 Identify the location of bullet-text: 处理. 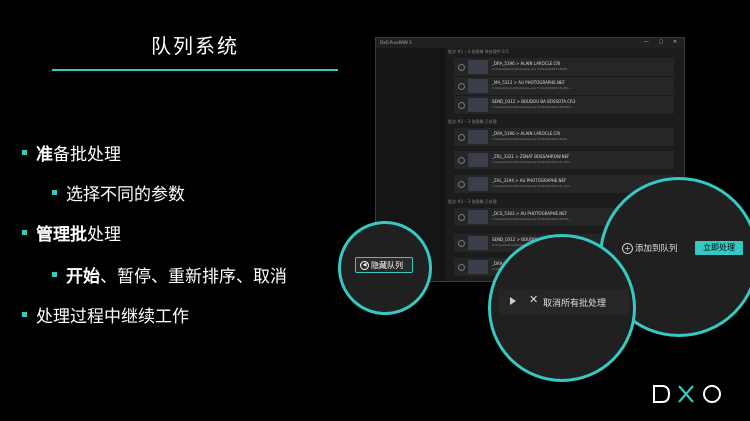
(104, 235).